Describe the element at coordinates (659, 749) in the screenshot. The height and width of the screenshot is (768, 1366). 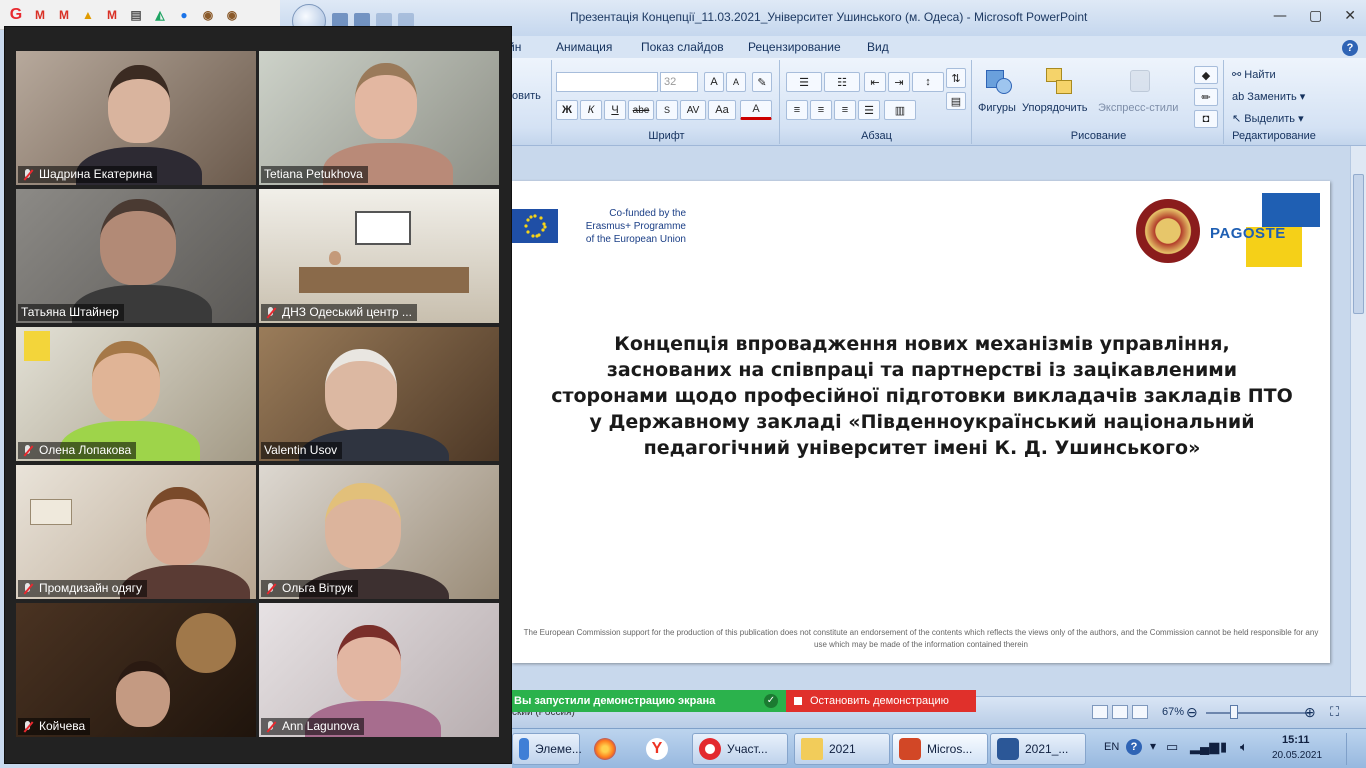
I see `taskbar-yandex: Y` at that location.